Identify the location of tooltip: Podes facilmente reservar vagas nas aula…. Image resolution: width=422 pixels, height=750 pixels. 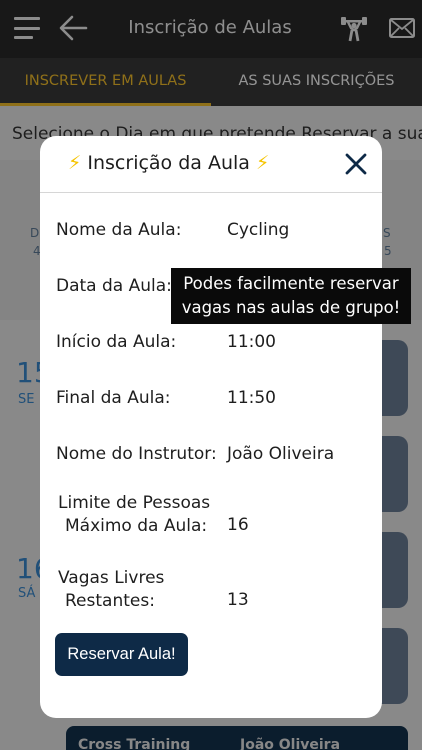
(291, 296).